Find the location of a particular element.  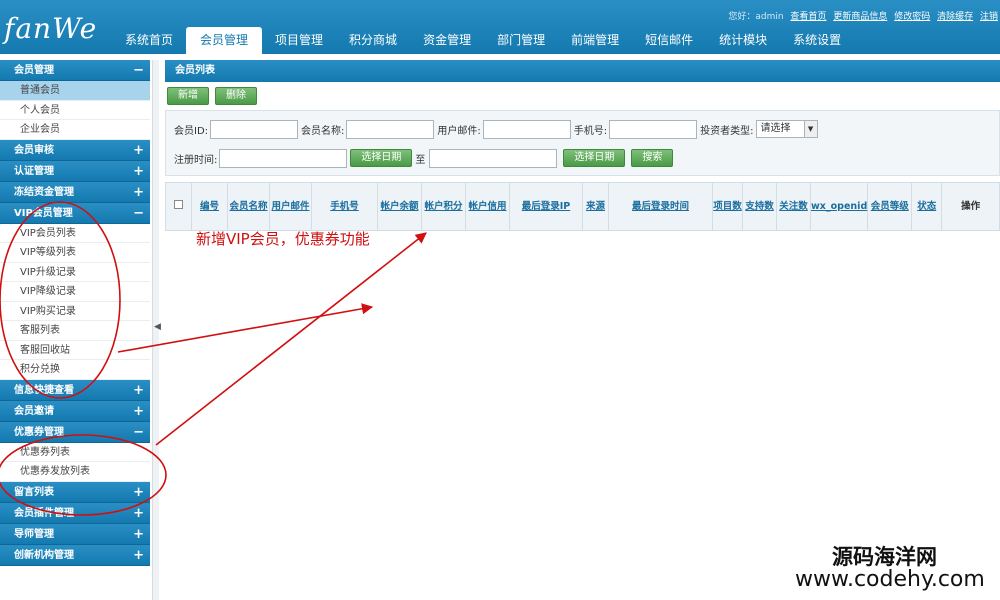

sidebar-section-coupon-management: 优惠券管理 − is located at coordinates (75, 432).